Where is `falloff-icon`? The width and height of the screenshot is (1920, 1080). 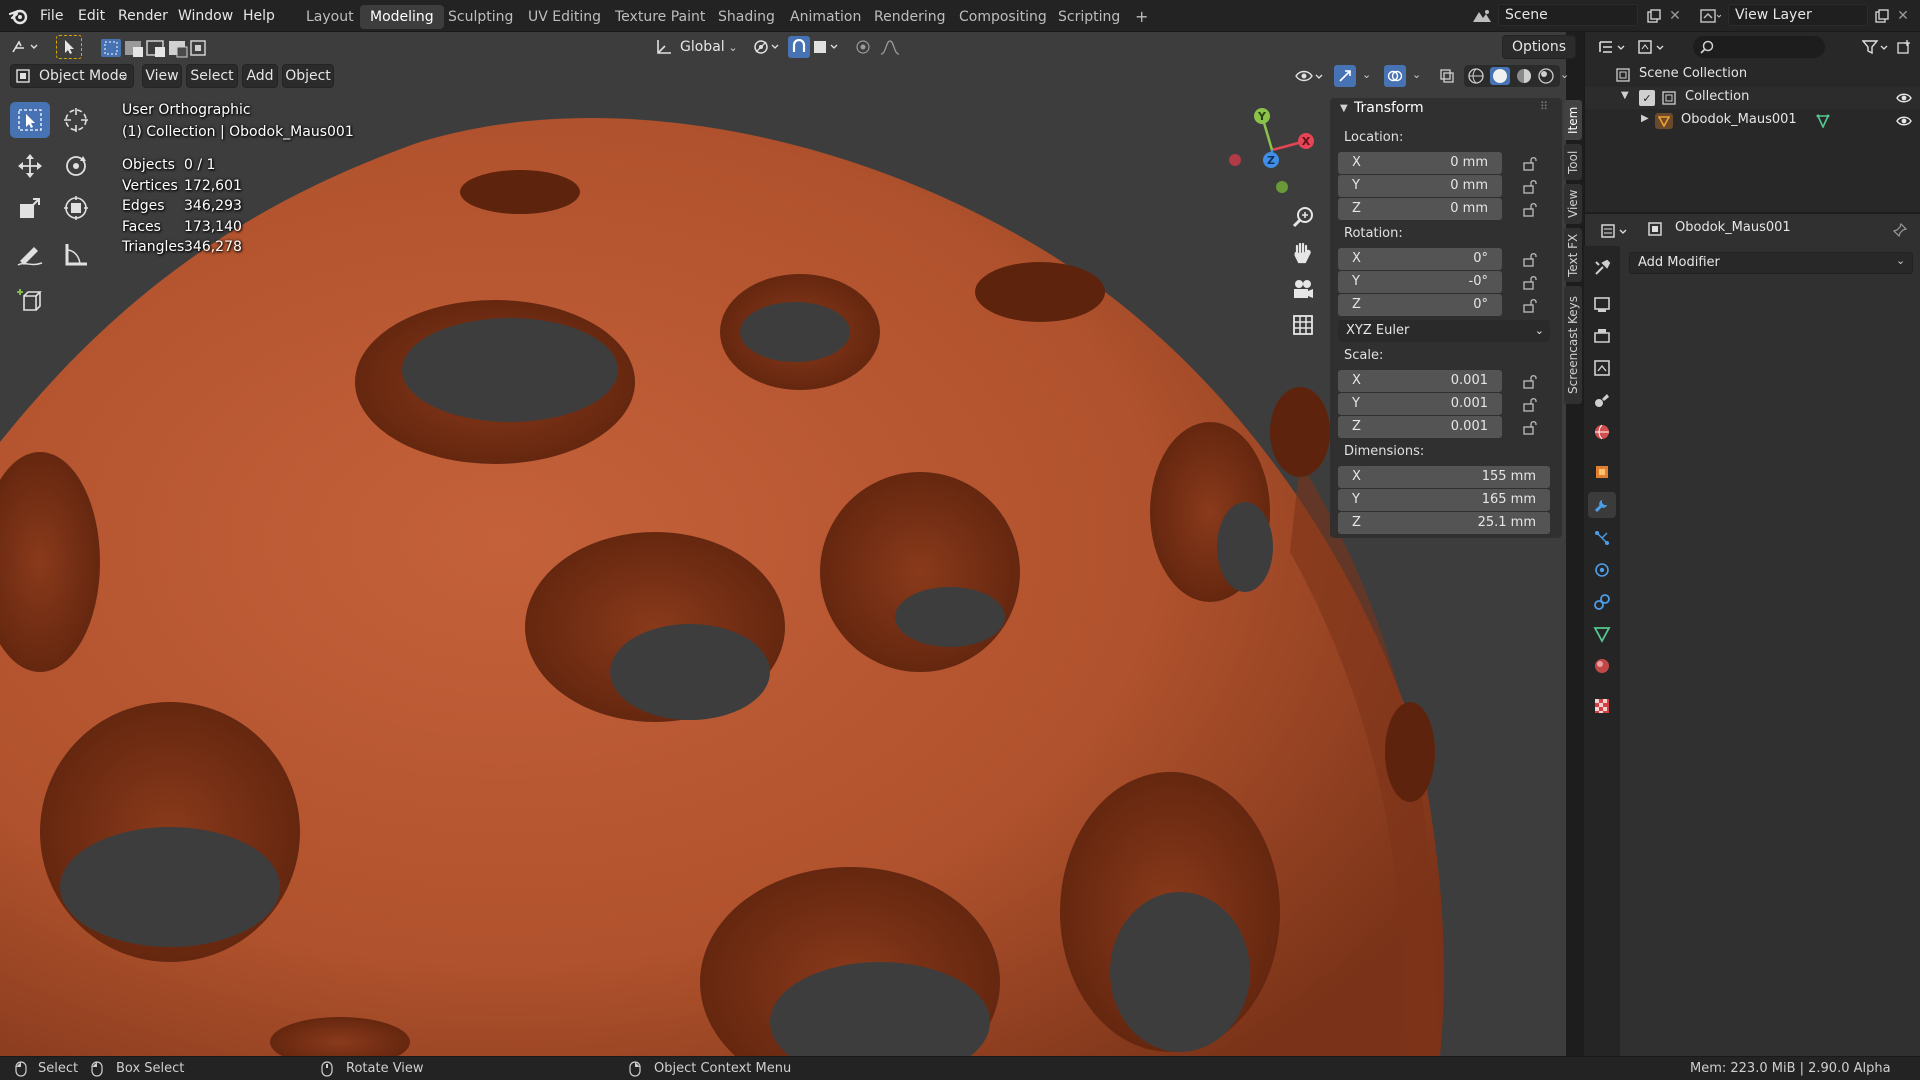 falloff-icon is located at coordinates (893, 47).